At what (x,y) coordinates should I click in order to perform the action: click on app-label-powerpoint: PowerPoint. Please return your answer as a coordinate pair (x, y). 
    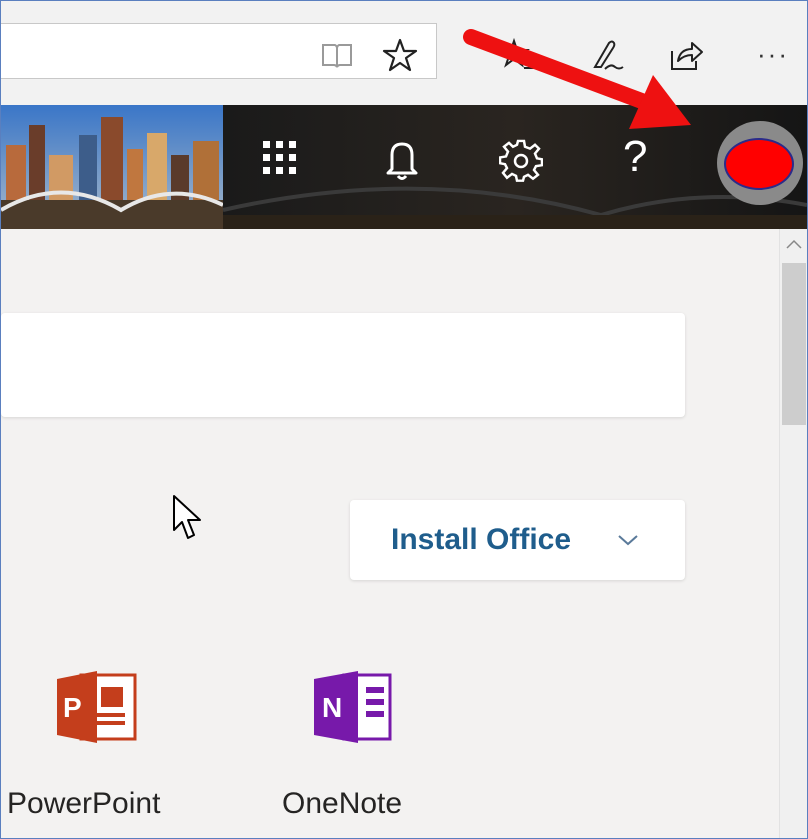
    Looking at the image, I should click on (83, 804).